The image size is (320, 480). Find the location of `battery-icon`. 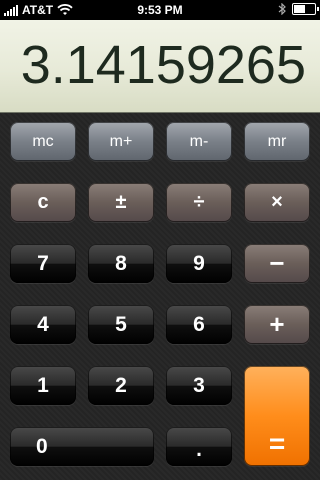

battery-icon is located at coordinates (305, 9).